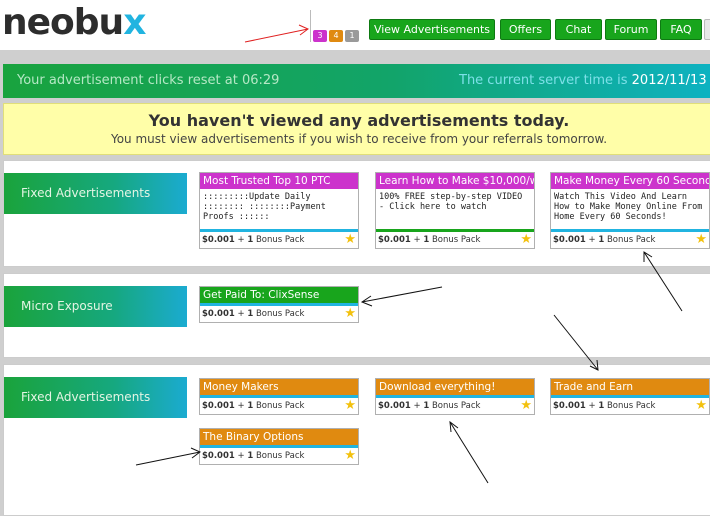 Image resolution: width=710 pixels, height=516 pixels. Describe the element at coordinates (148, 80) in the screenshot. I see `clicks-reset-text: Your advertisement clicks reset at 06:29` at that location.